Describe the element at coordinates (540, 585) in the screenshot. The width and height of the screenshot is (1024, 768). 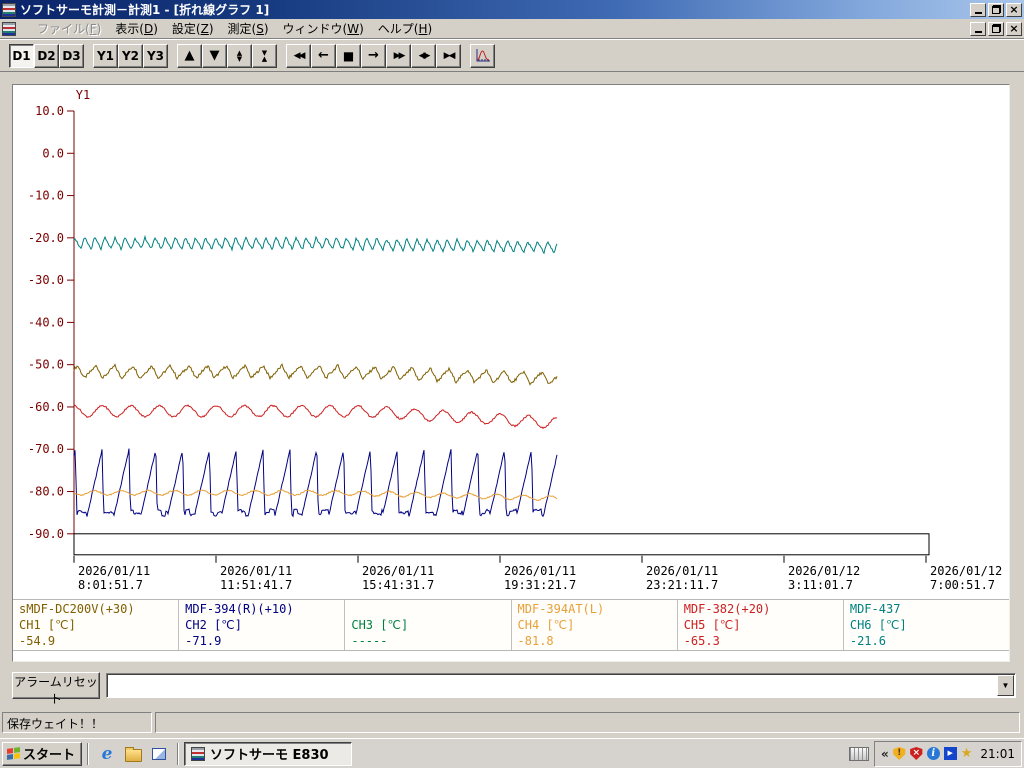
I see `svg-text: 19:31:21.7` at that location.